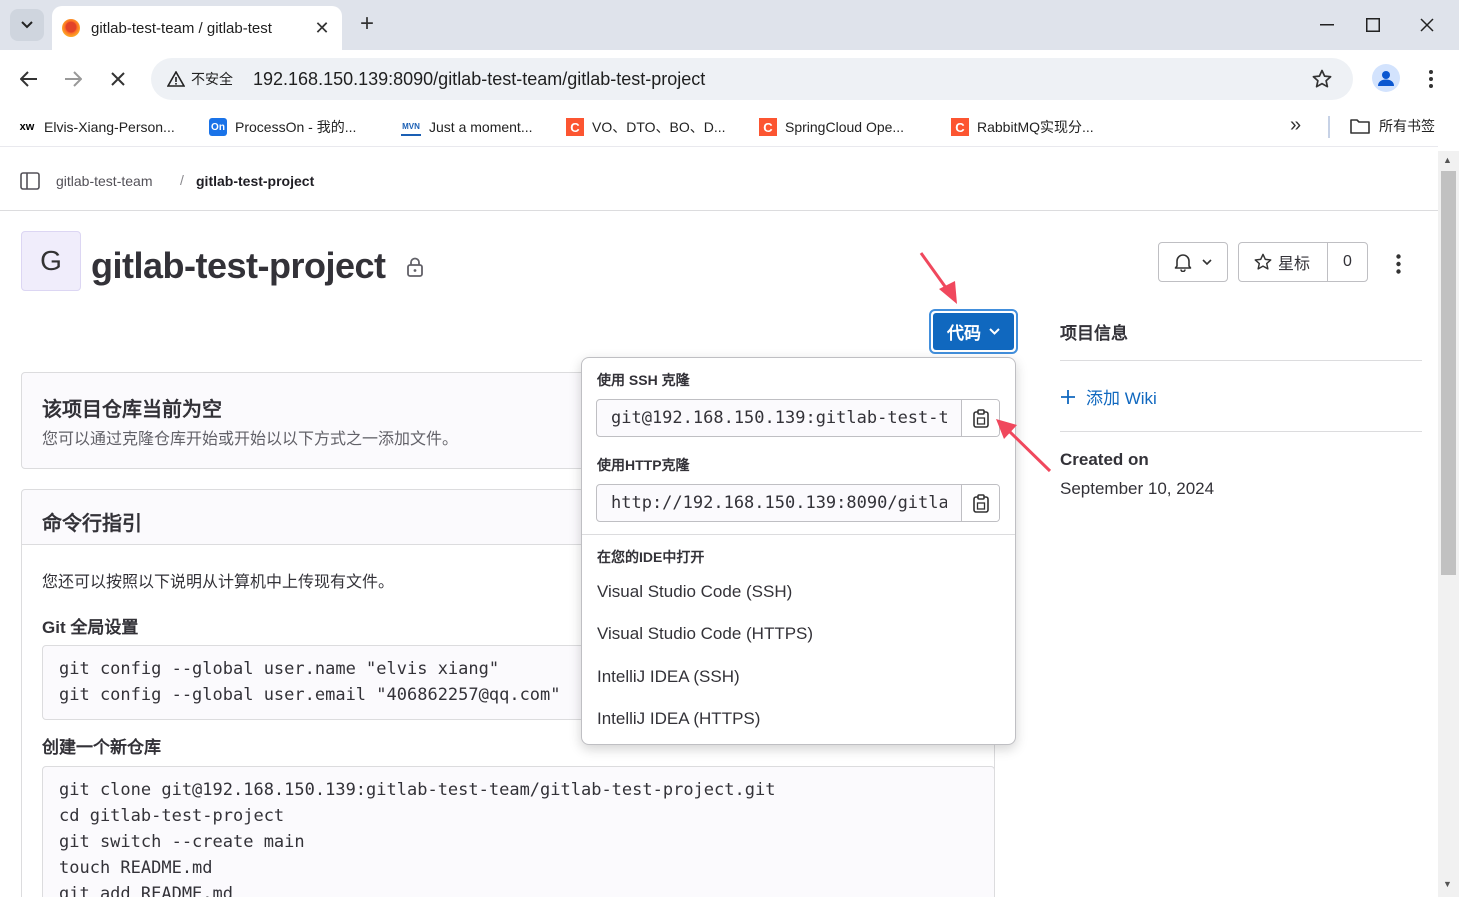 The width and height of the screenshot is (1459, 897). Describe the element at coordinates (1183, 263) in the screenshot. I see `bell-icon` at that location.